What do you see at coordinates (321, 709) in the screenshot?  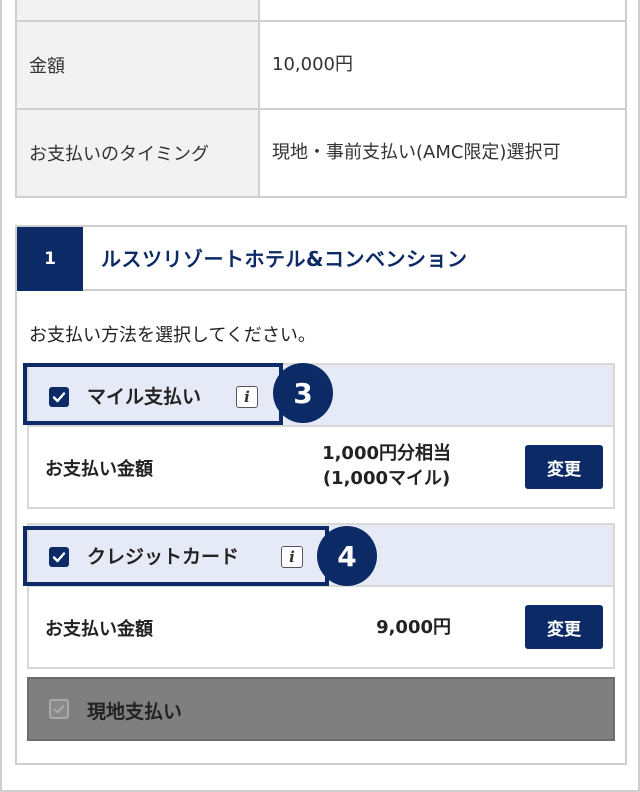 I see `onsite-payment-block: 現地支払い` at bounding box center [321, 709].